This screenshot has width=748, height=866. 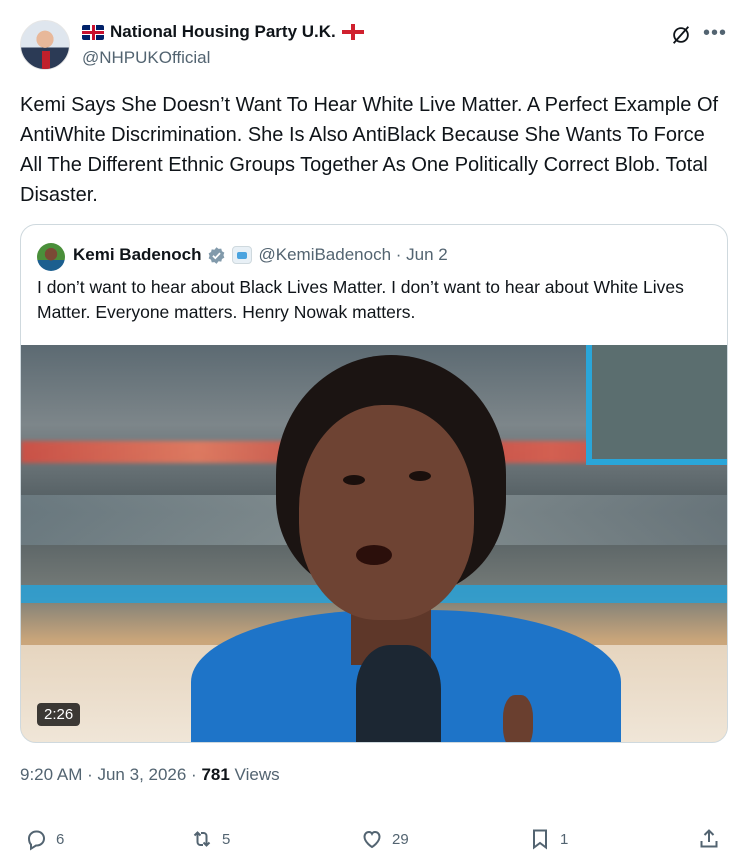 I want to click on video-duration-badge: 2:26, so click(x=59, y=714).